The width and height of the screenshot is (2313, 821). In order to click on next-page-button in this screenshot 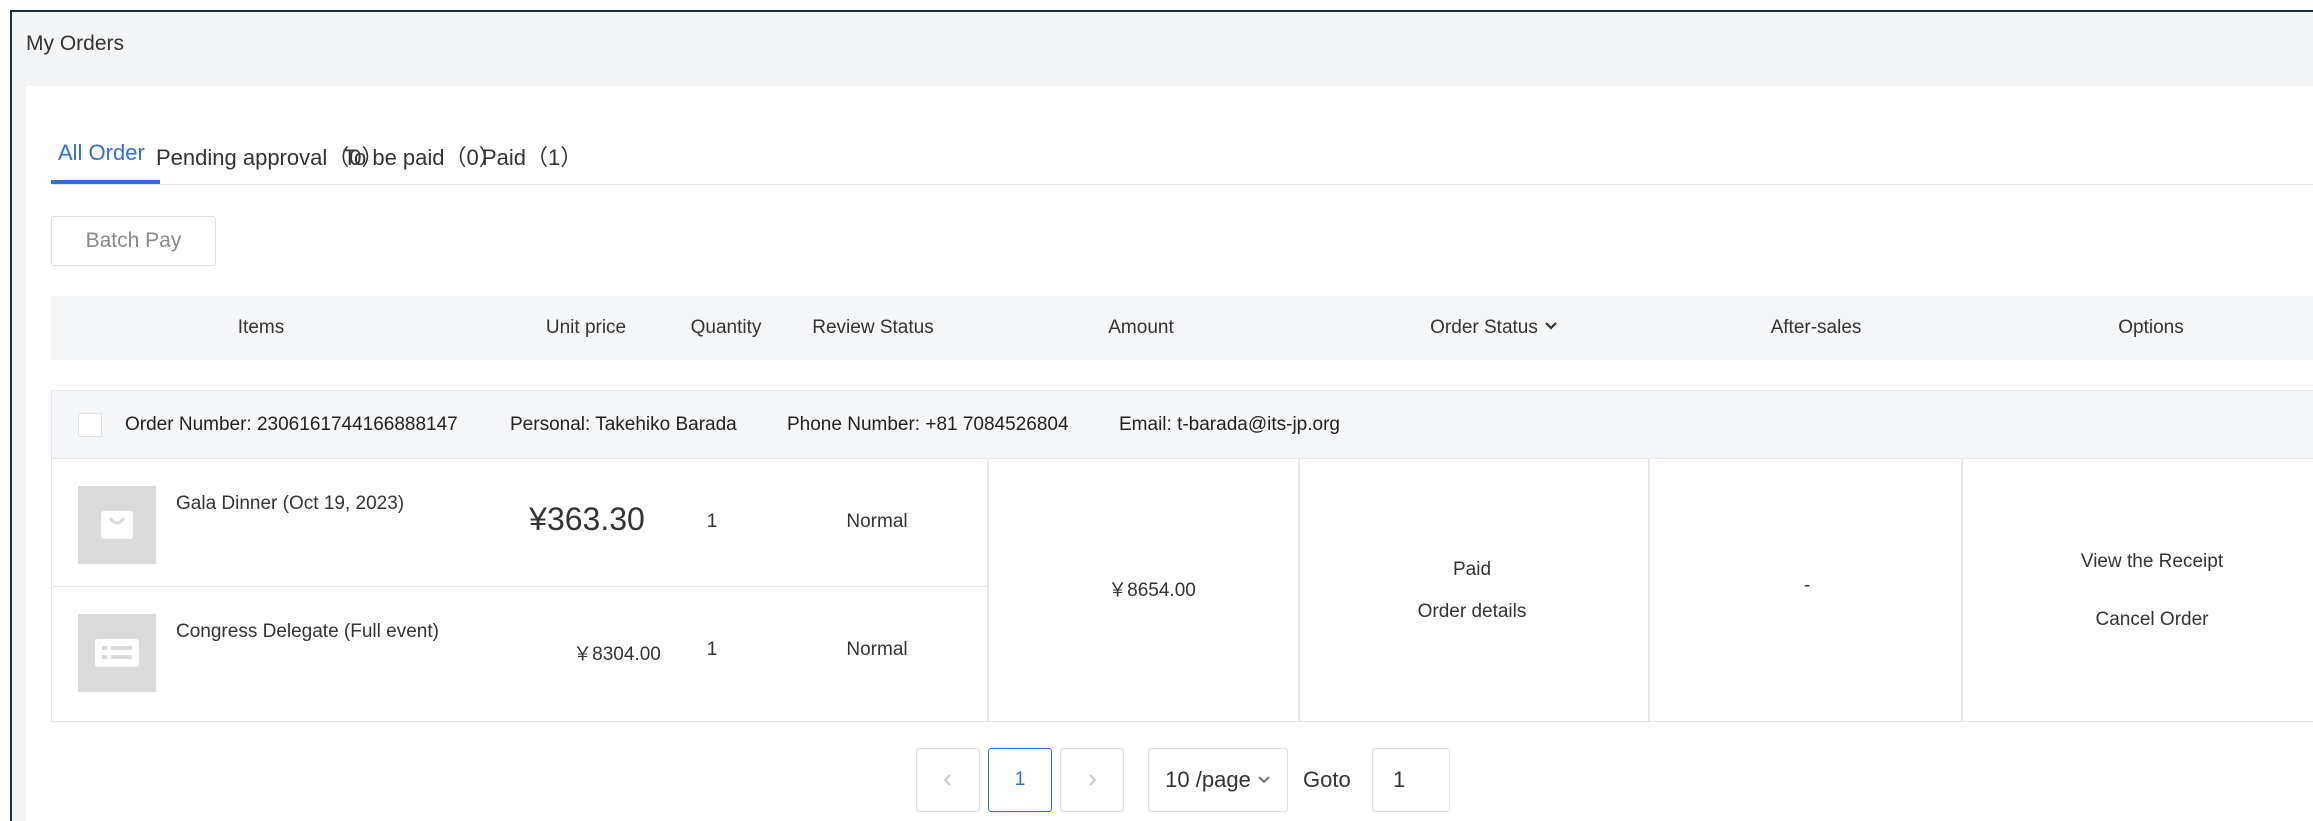, I will do `click(1092, 780)`.